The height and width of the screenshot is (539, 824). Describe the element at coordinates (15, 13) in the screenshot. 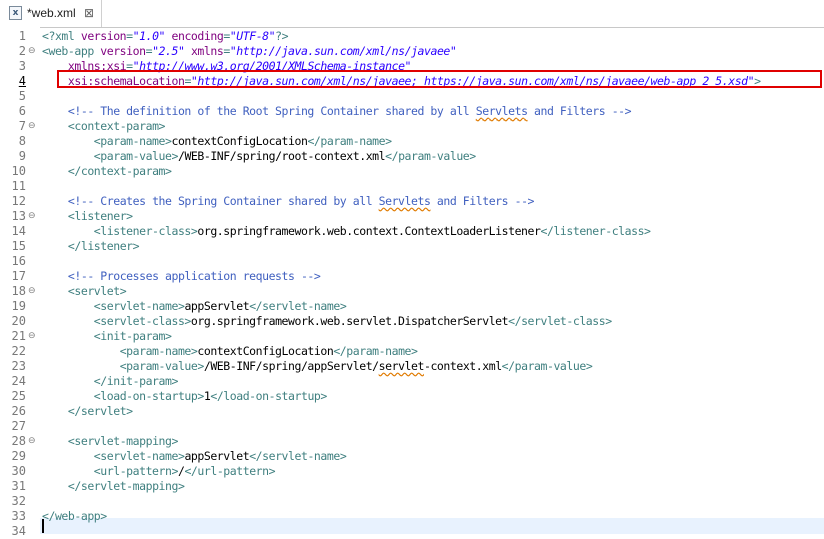

I see `xml-file-icon: x` at that location.